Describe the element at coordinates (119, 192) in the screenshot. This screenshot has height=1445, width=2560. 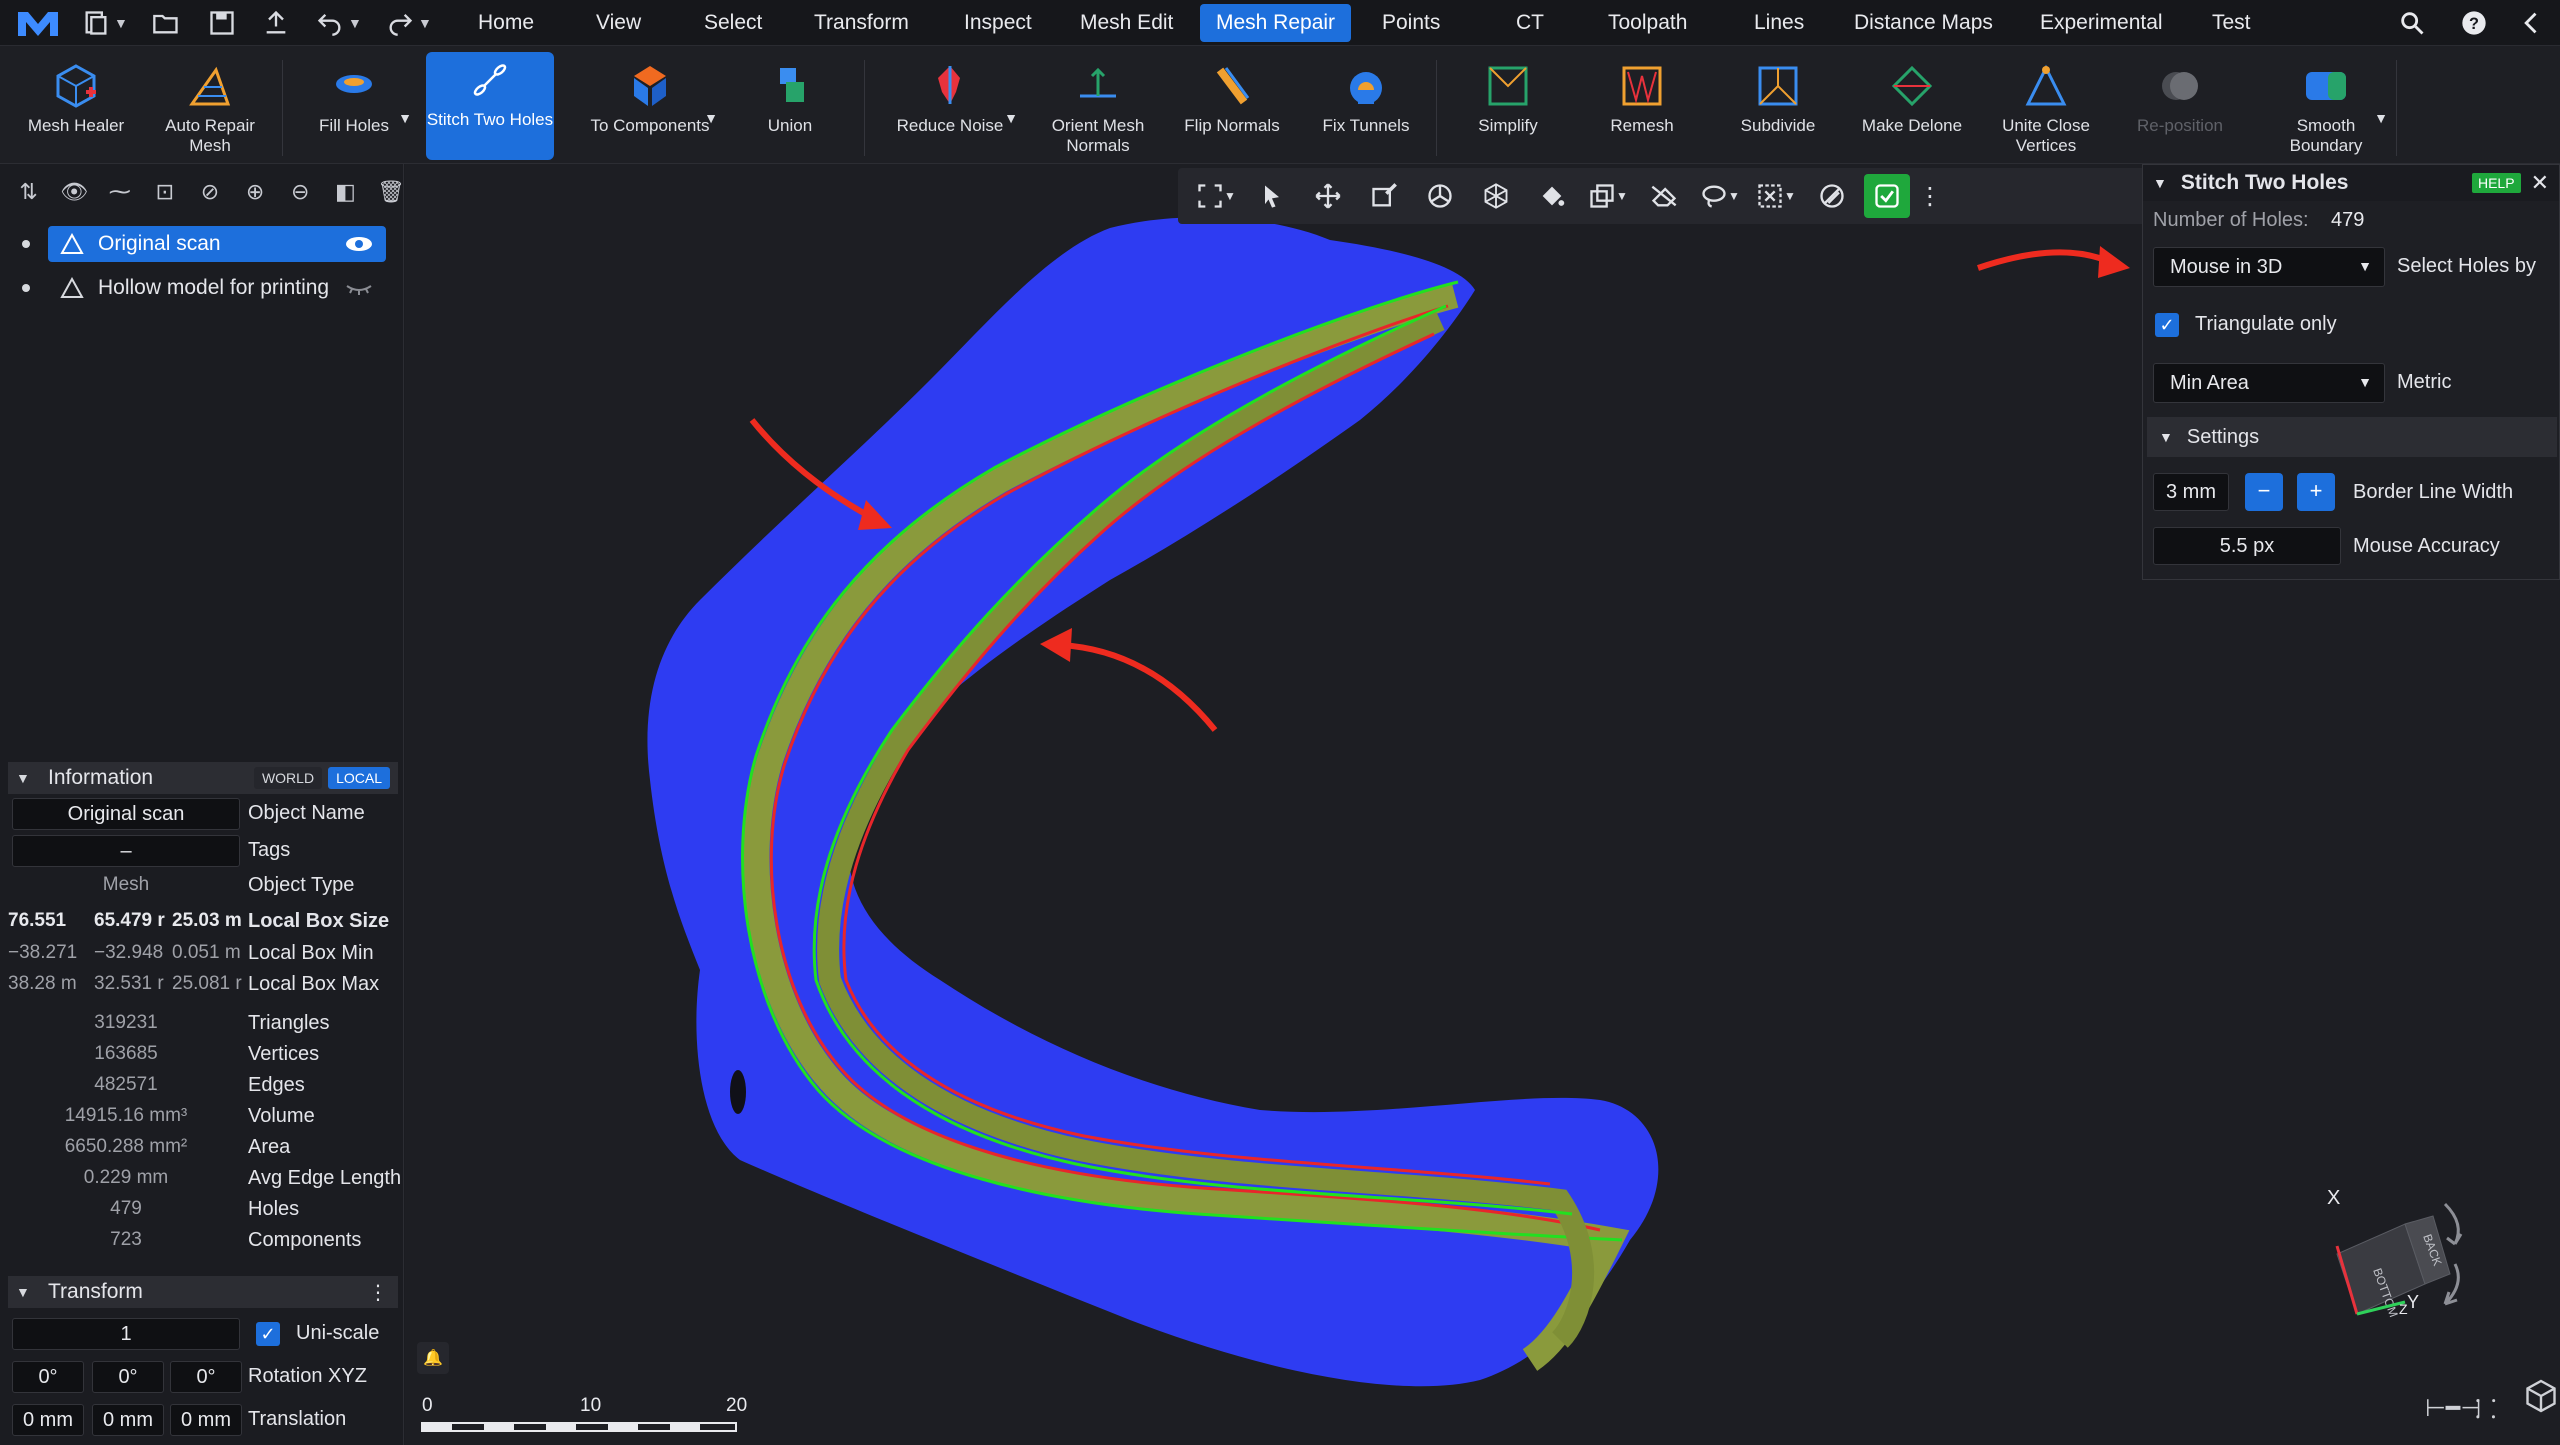
I see `hide-icon: ⁓` at that location.